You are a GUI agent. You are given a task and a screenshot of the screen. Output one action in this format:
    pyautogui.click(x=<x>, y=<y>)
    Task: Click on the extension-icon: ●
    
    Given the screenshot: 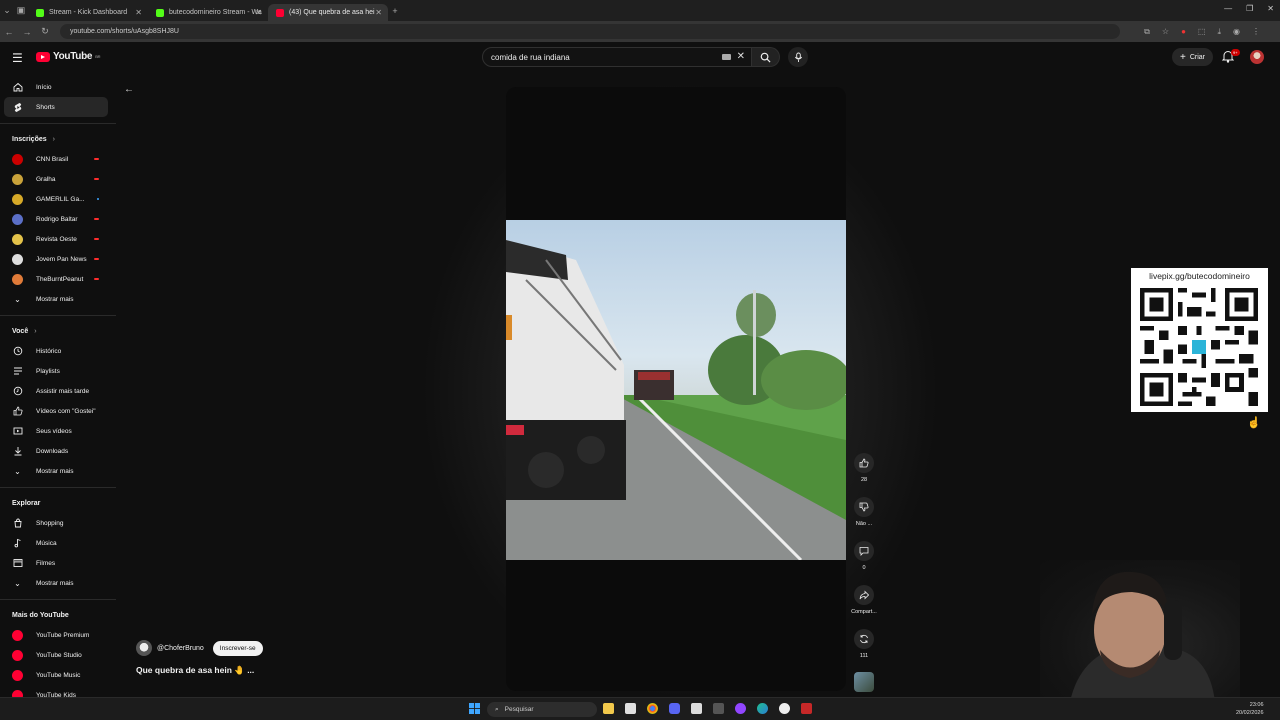 What is the action you would take?
    pyautogui.click(x=1183, y=32)
    